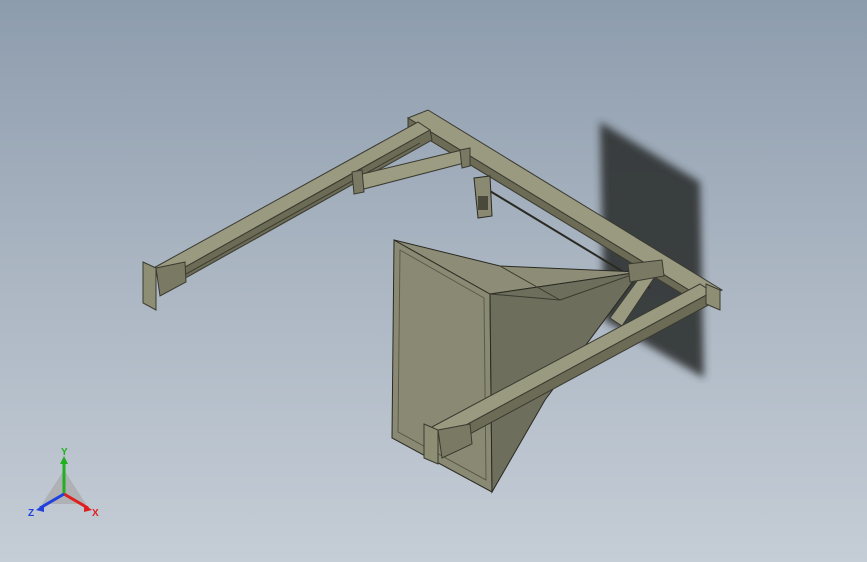 The height and width of the screenshot is (562, 867). What do you see at coordinates (431, 444) in the screenshot?
I see `right-end-plate` at bounding box center [431, 444].